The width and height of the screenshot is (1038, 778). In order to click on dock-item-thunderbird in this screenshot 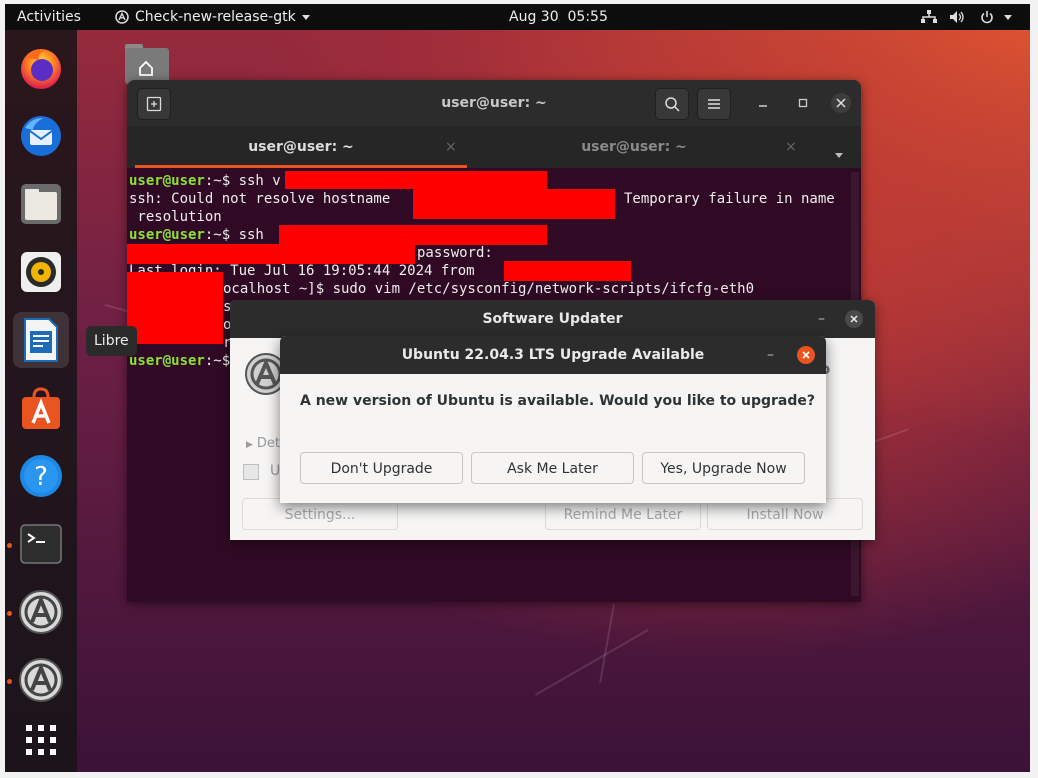, I will do `click(41, 136)`.